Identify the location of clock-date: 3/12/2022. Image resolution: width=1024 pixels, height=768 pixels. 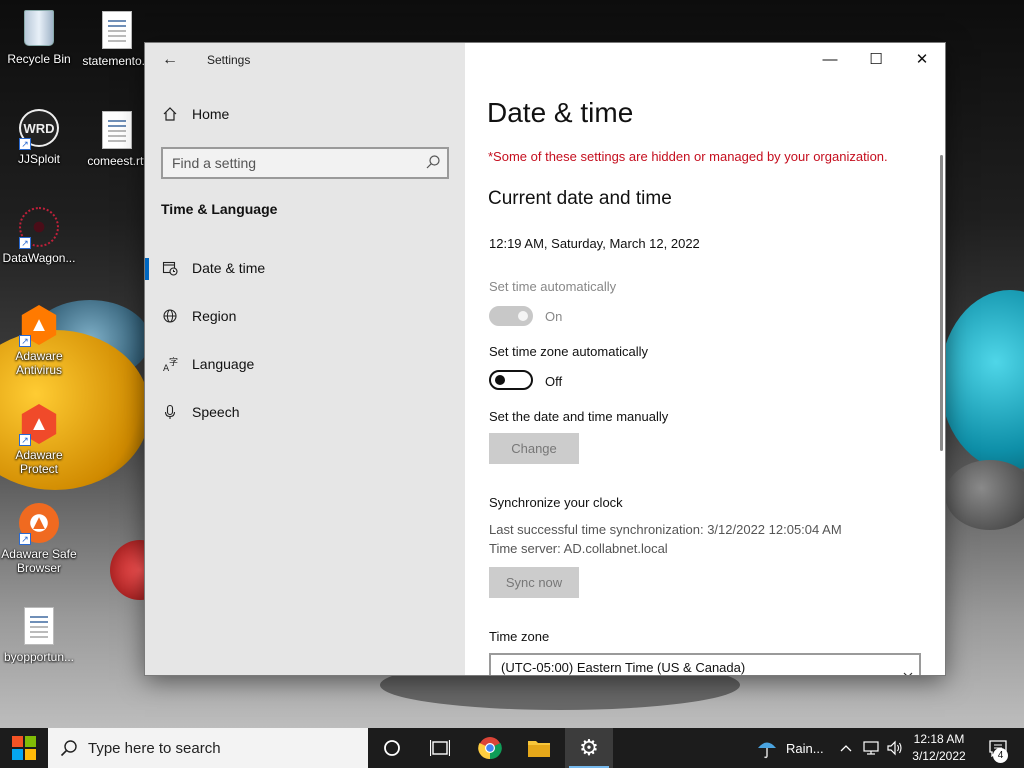
(939, 756).